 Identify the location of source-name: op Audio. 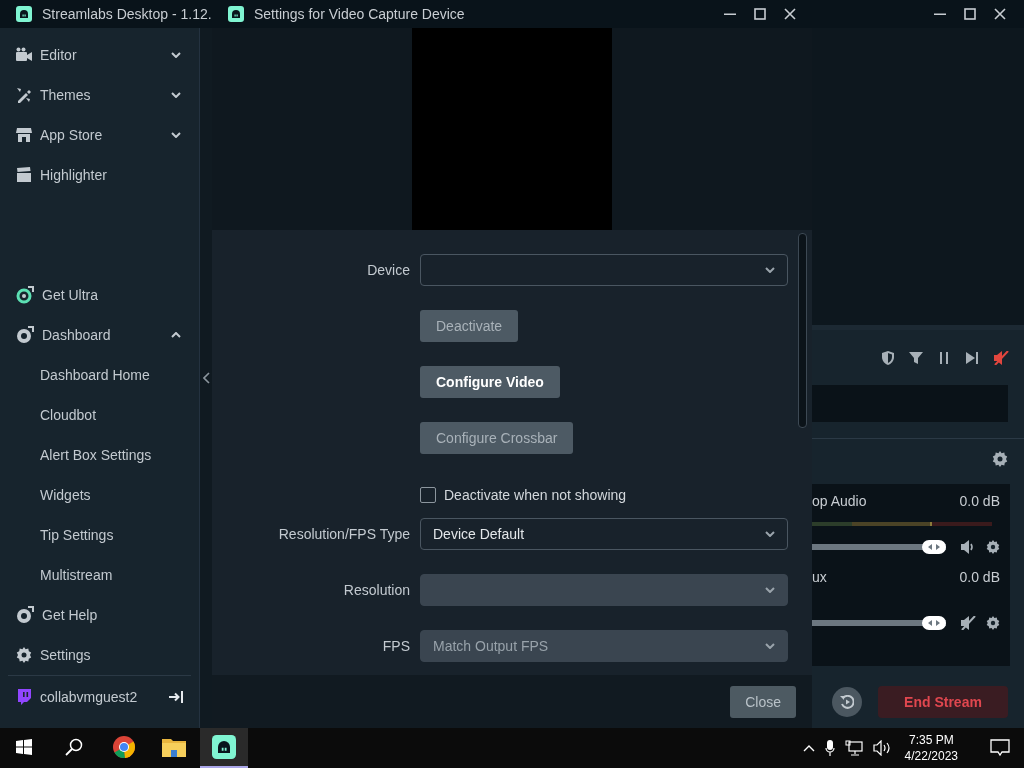
(839, 501).